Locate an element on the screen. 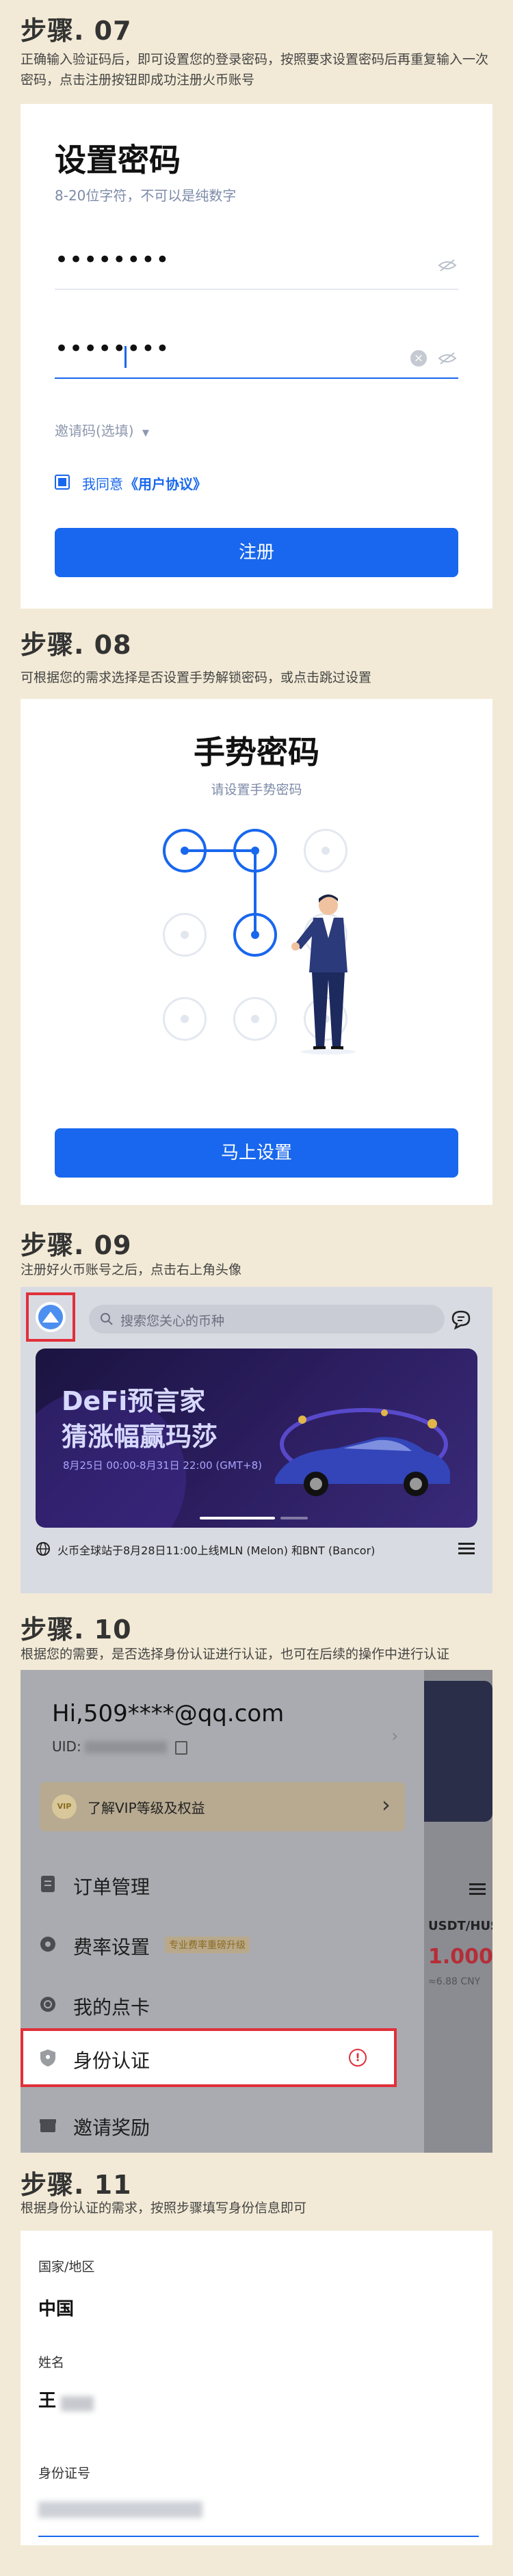 The height and width of the screenshot is (2576, 513). password-field: •••••••• is located at coordinates (256, 265).